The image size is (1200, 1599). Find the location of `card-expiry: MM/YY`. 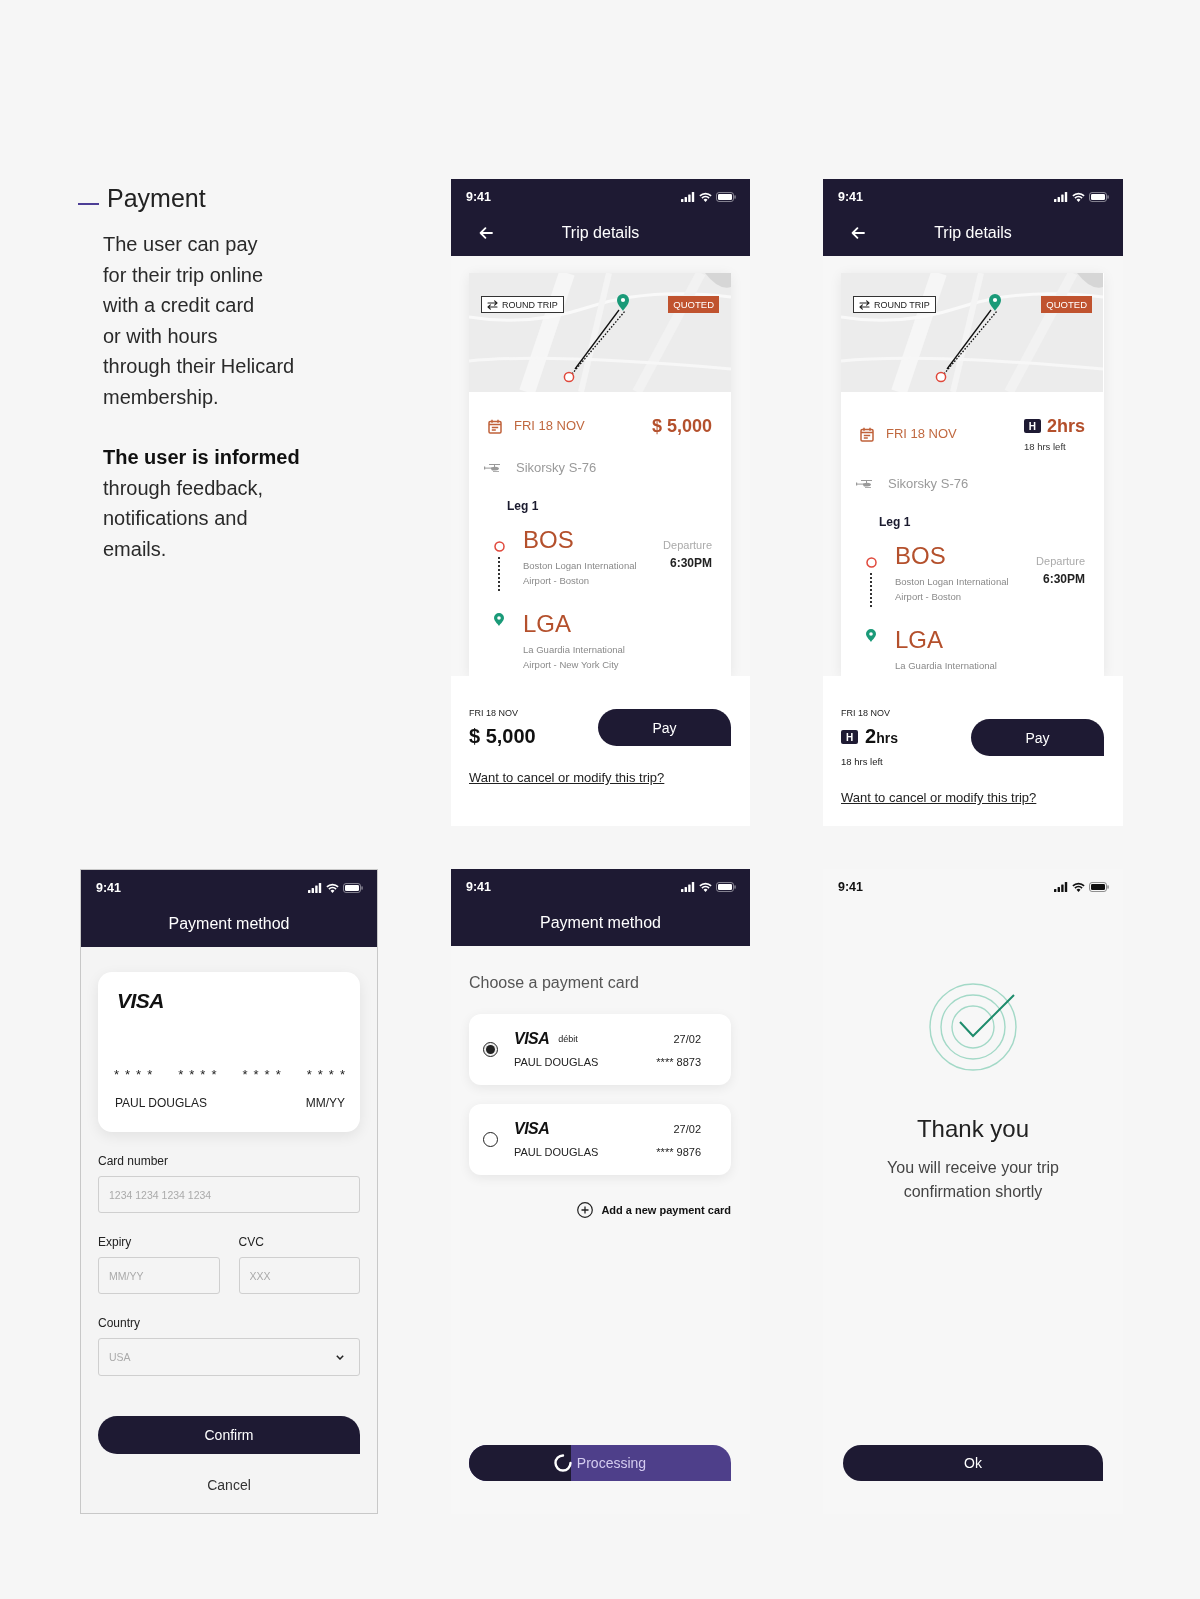

card-expiry: MM/YY is located at coordinates (325, 1103).